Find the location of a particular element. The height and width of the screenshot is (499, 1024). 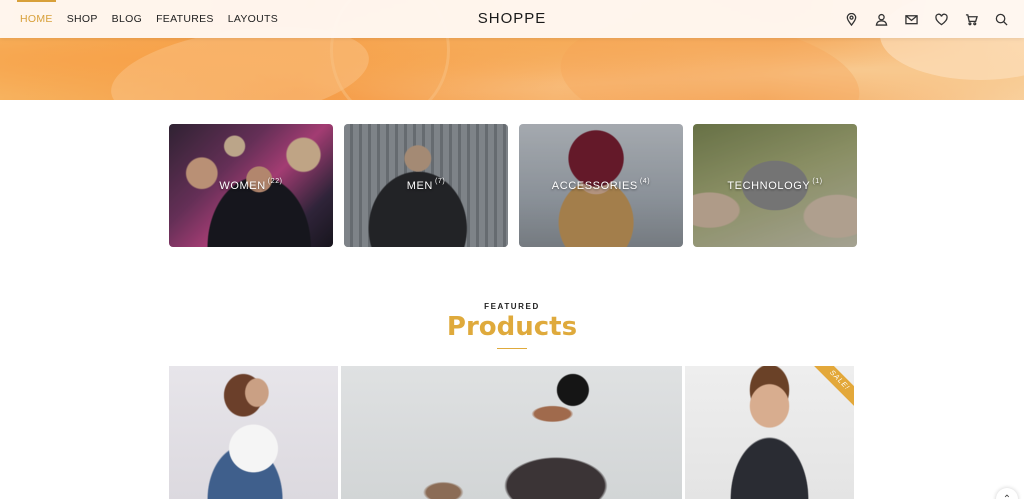

chevron-up-icon: ⌃ is located at coordinates (1007, 496).